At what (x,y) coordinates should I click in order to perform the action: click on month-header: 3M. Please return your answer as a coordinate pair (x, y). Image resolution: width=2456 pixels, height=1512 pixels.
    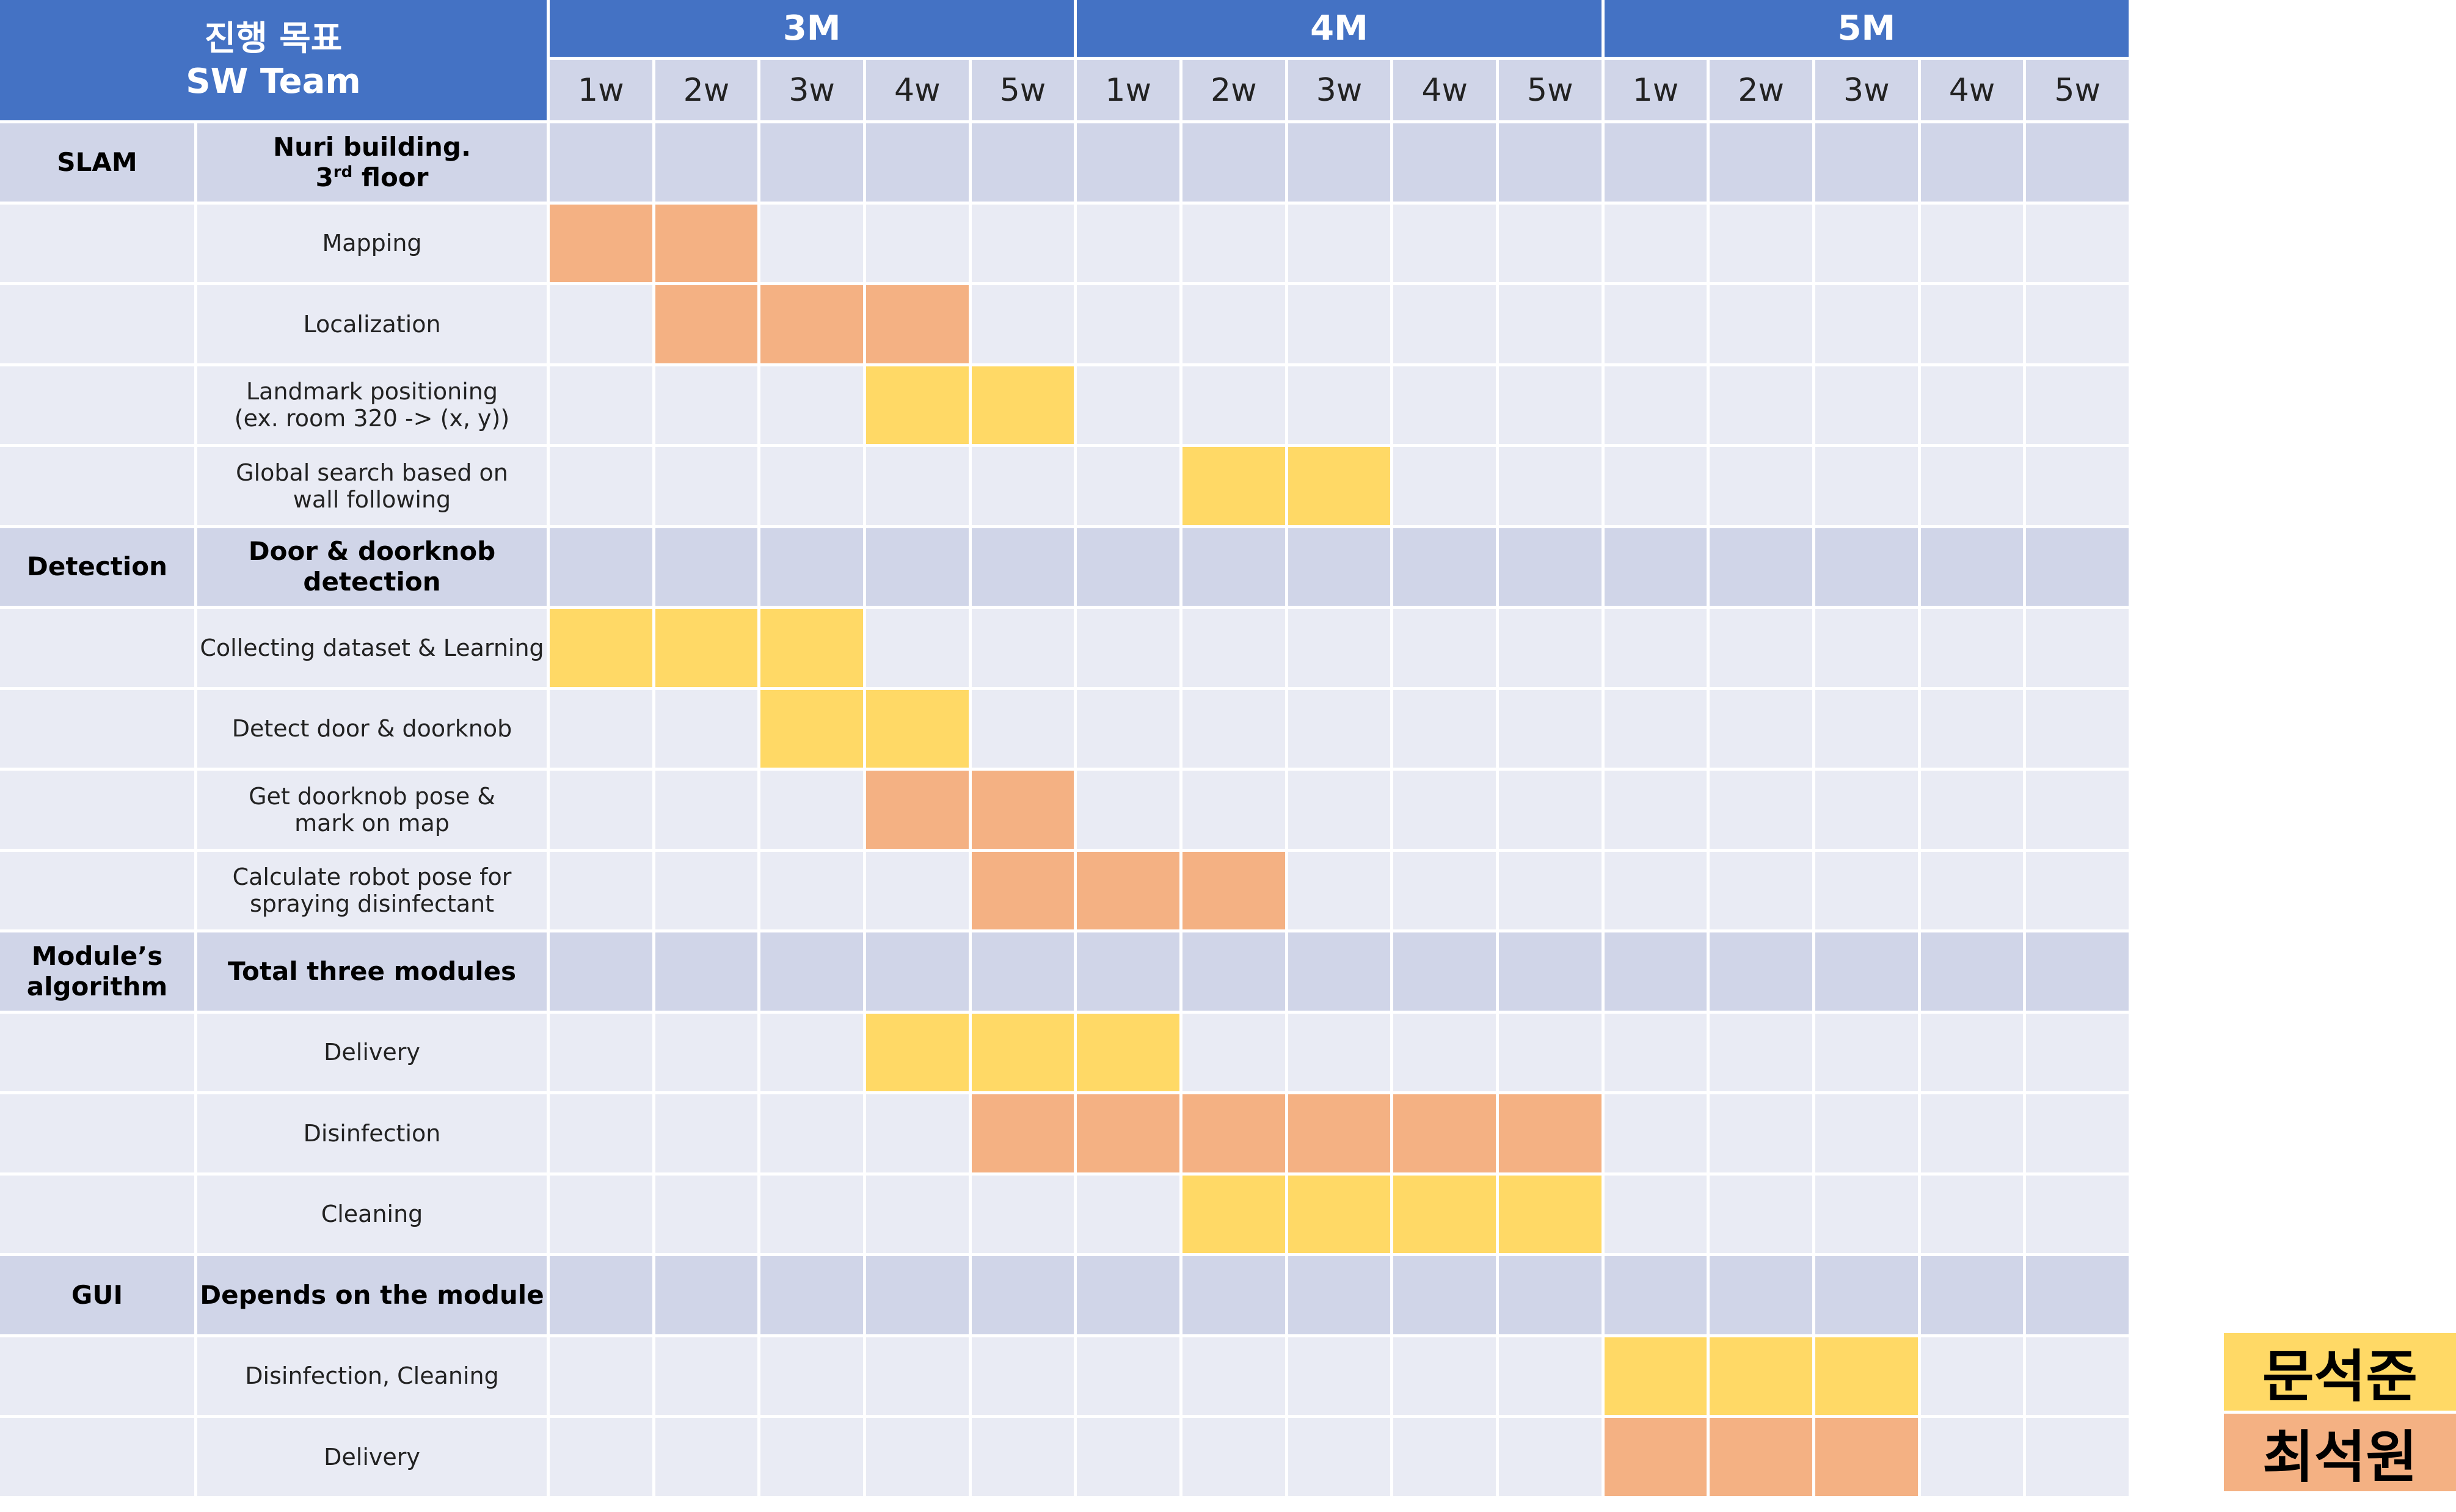
    Looking at the image, I should click on (812, 29).